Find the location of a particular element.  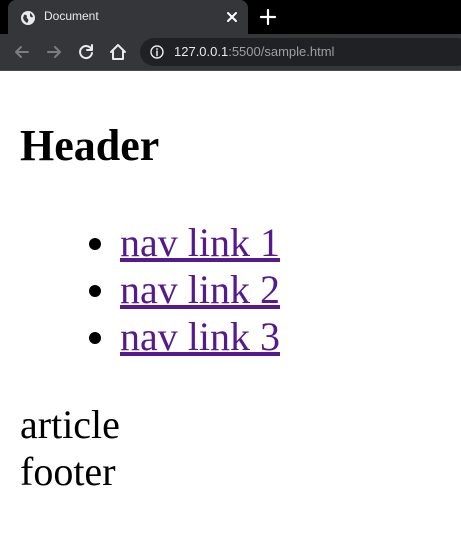

close-icon is located at coordinates (232, 17).